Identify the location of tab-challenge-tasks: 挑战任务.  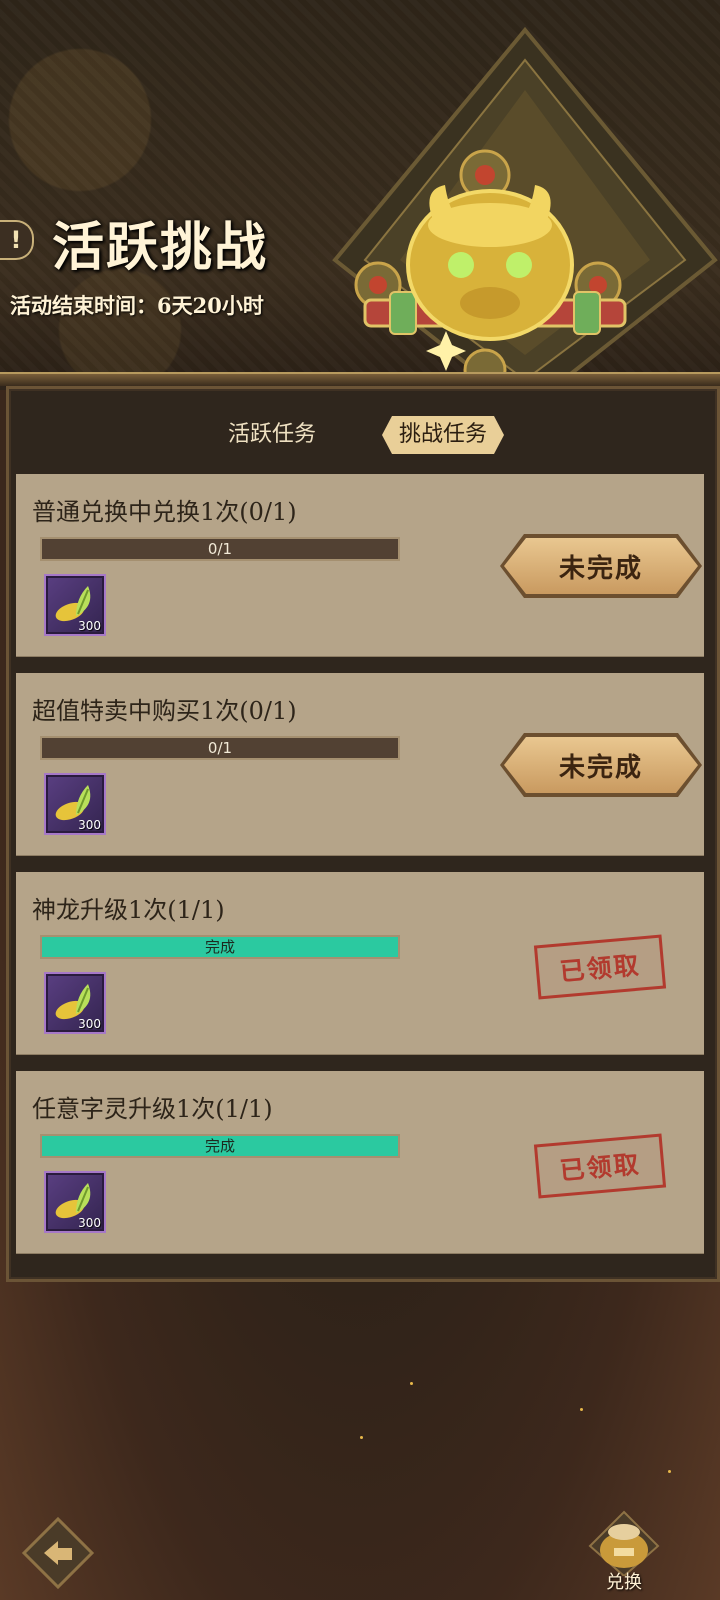
(443, 435).